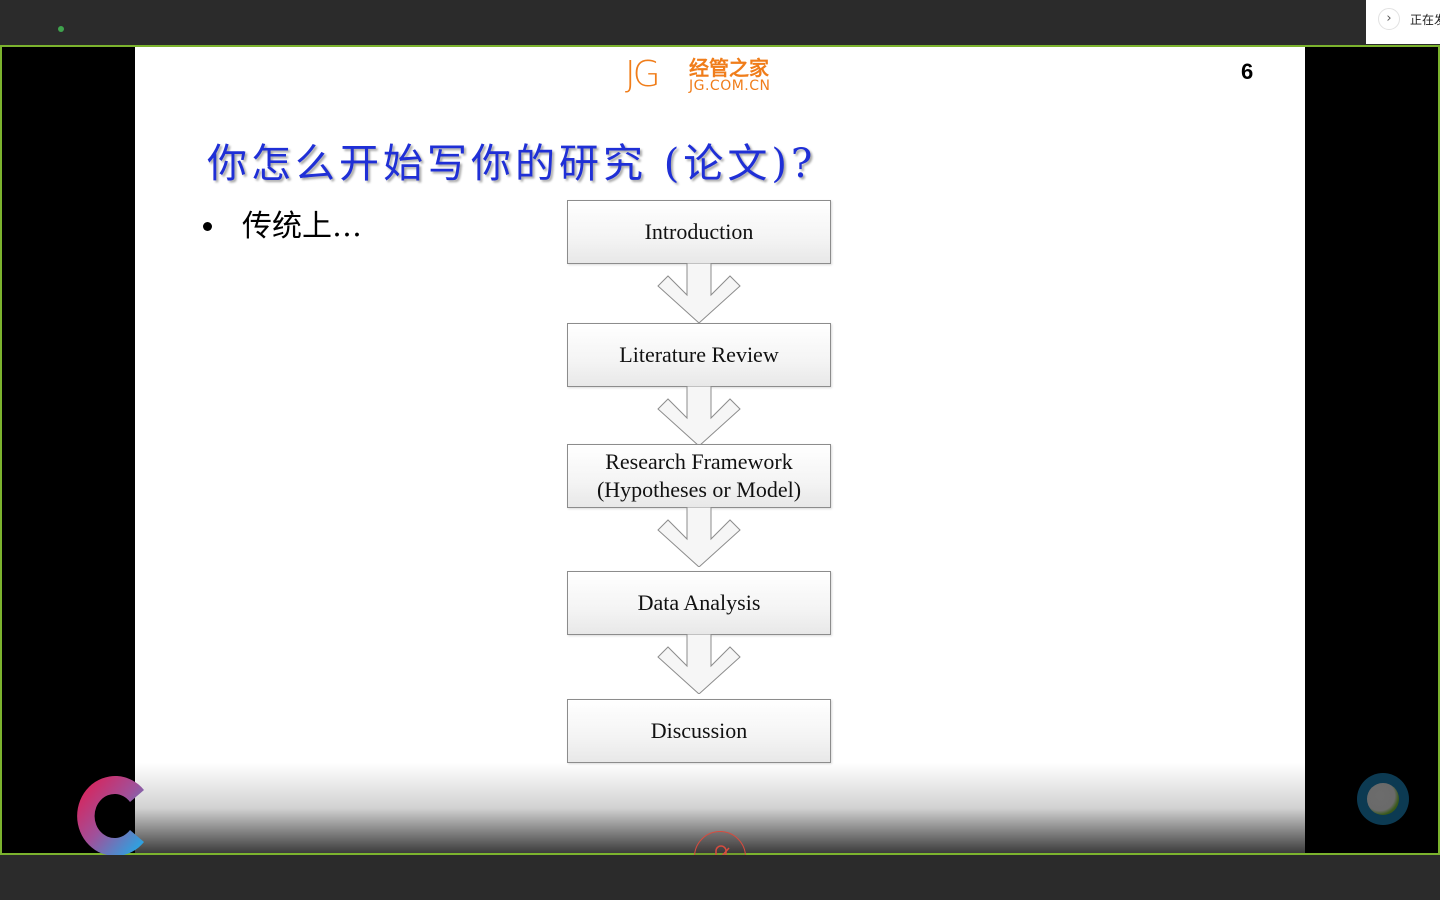 The width and height of the screenshot is (1440, 900). Describe the element at coordinates (699, 731) in the screenshot. I see `flow-step-discussion: Discussion` at that location.